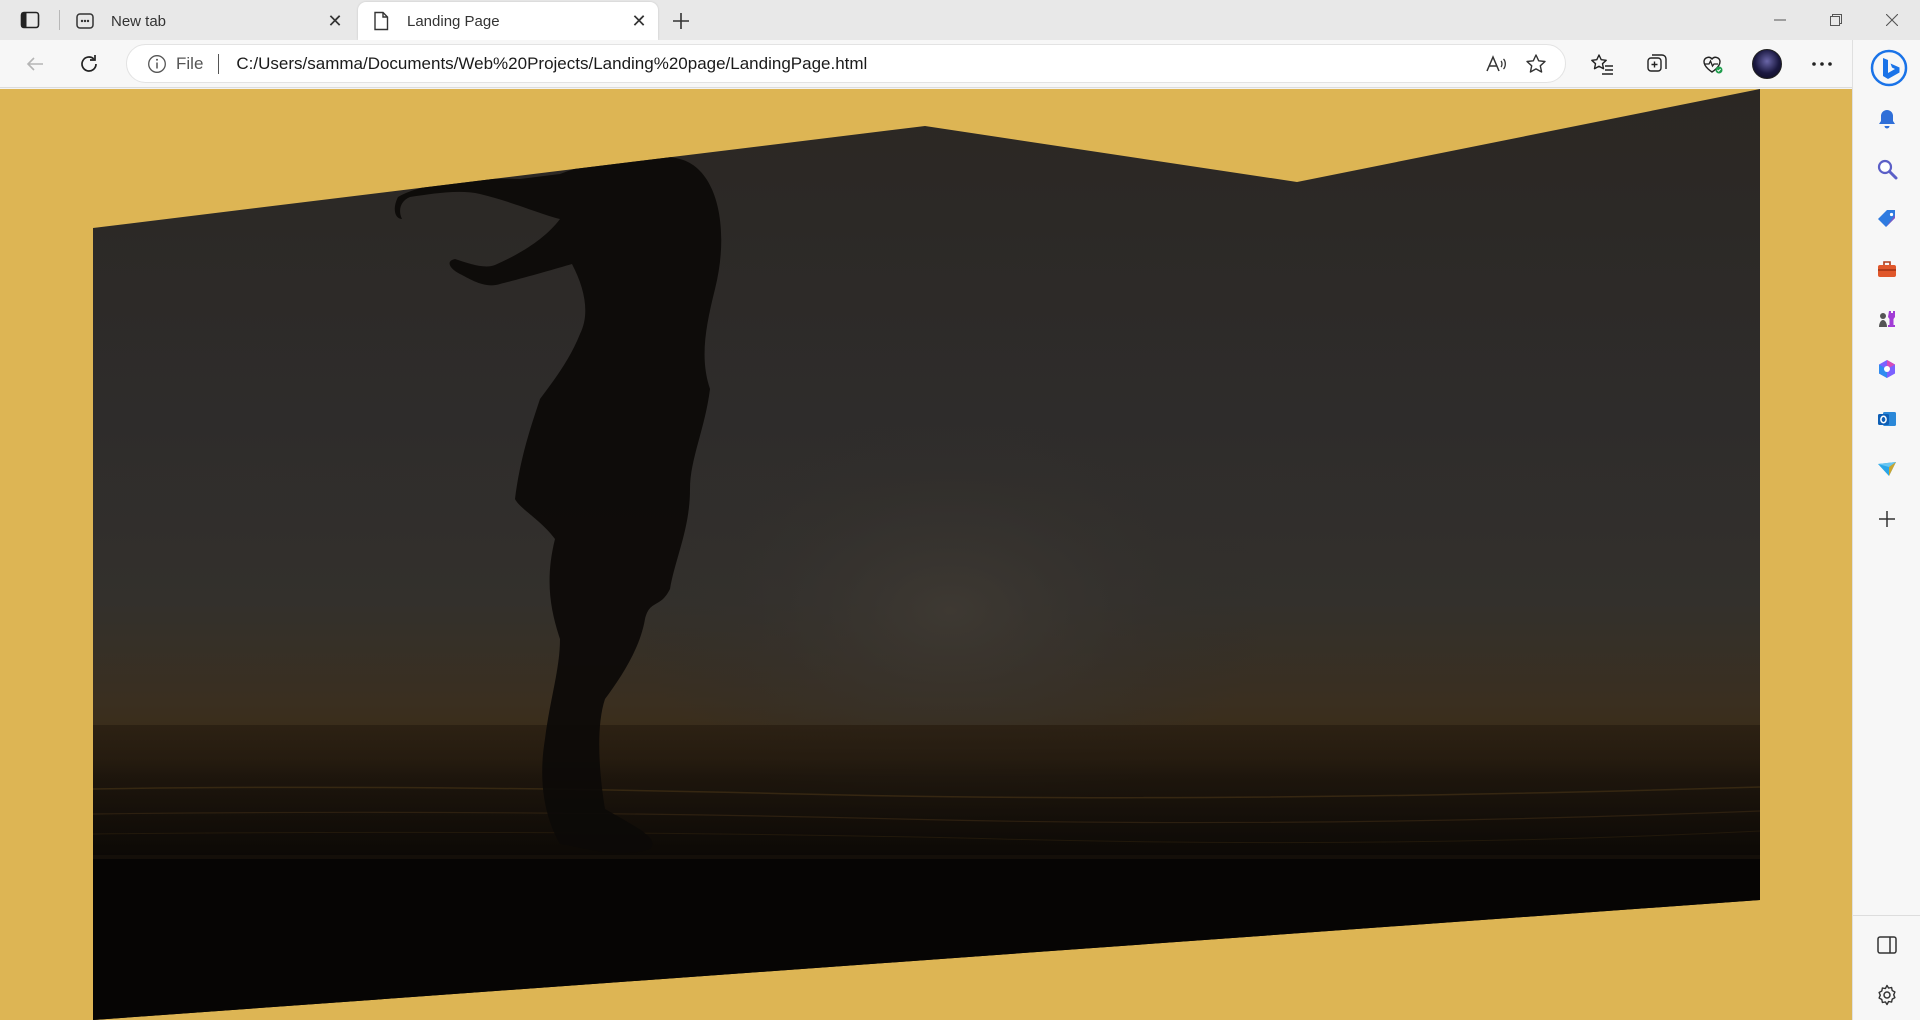  I want to click on restore-icon, so click(1836, 20).